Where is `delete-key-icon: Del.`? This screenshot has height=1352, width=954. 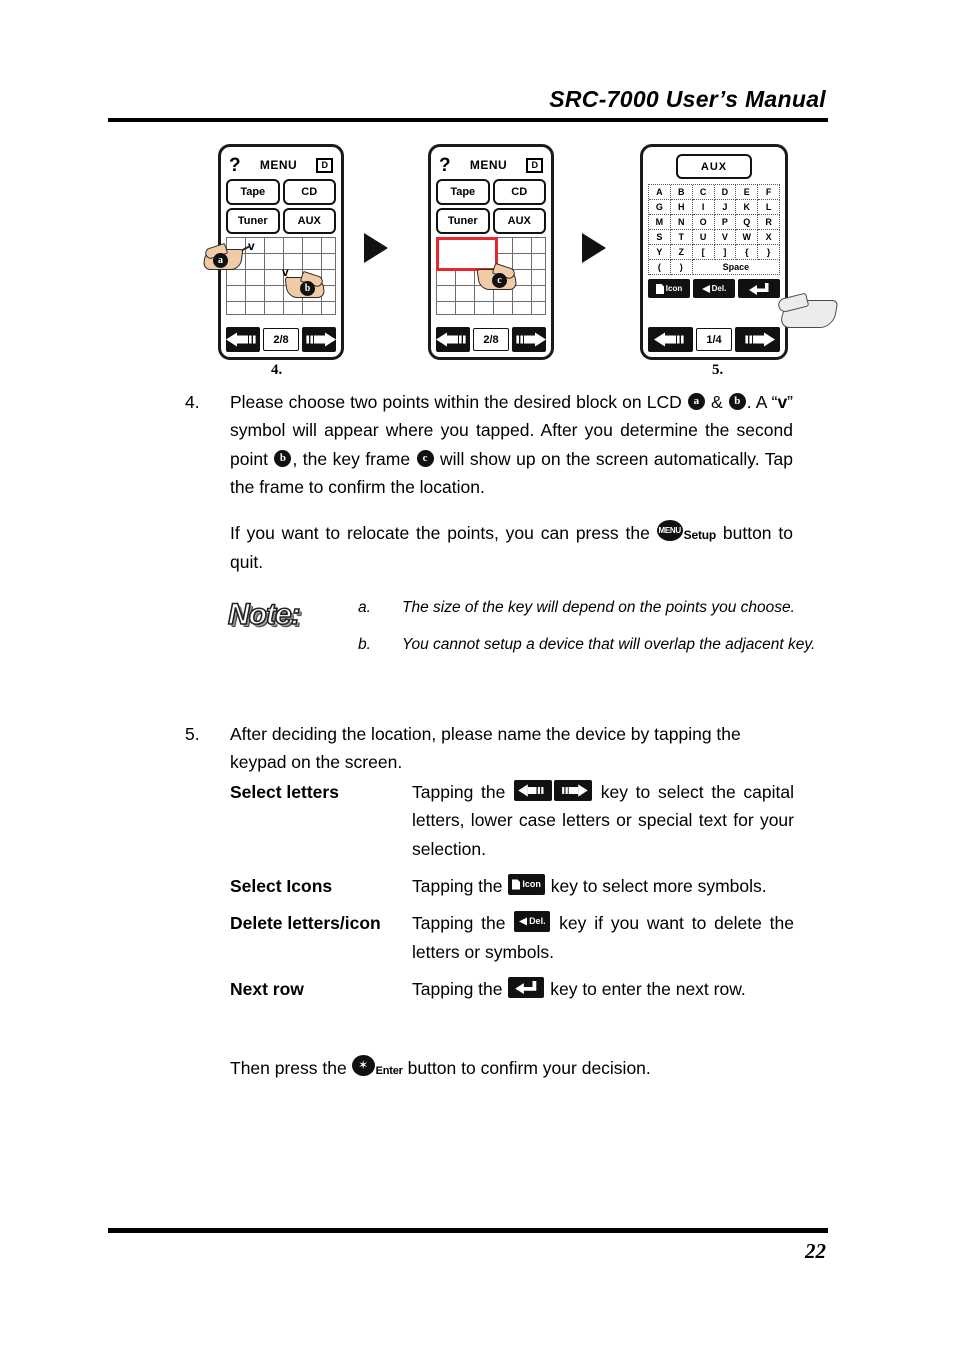 delete-key-icon: Del. is located at coordinates (532, 922).